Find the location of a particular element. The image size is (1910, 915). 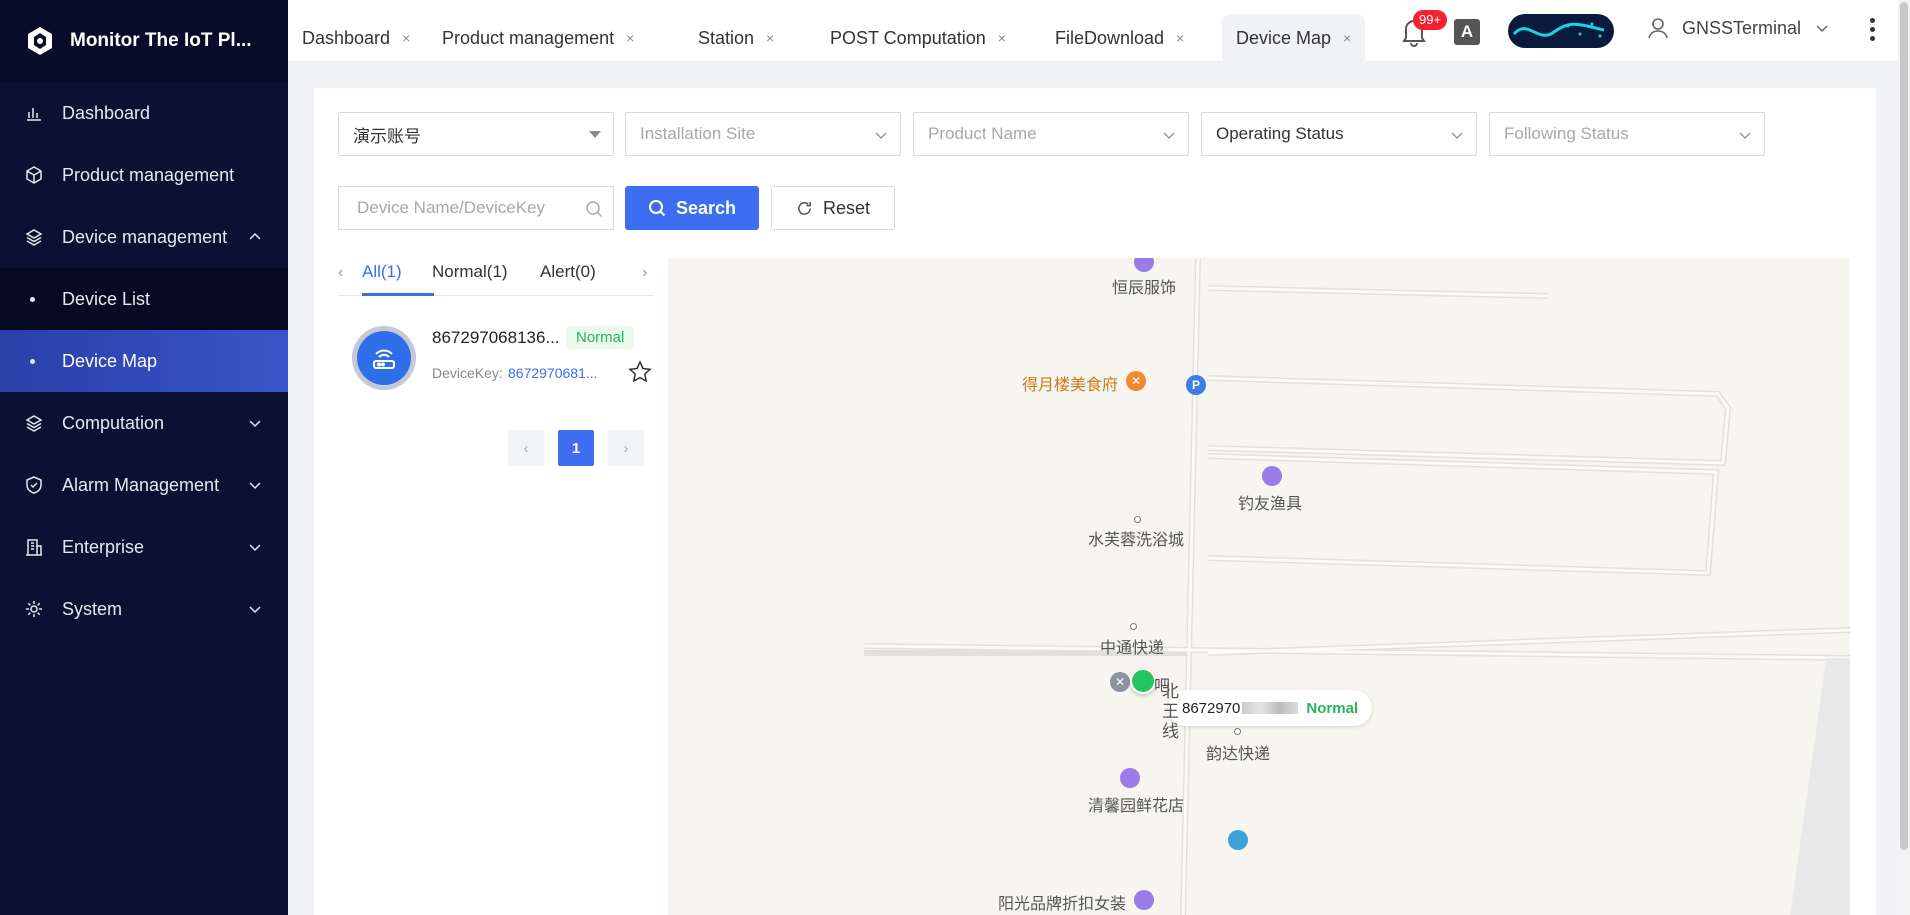

account-select-value: 演示账号 is located at coordinates (387, 136).